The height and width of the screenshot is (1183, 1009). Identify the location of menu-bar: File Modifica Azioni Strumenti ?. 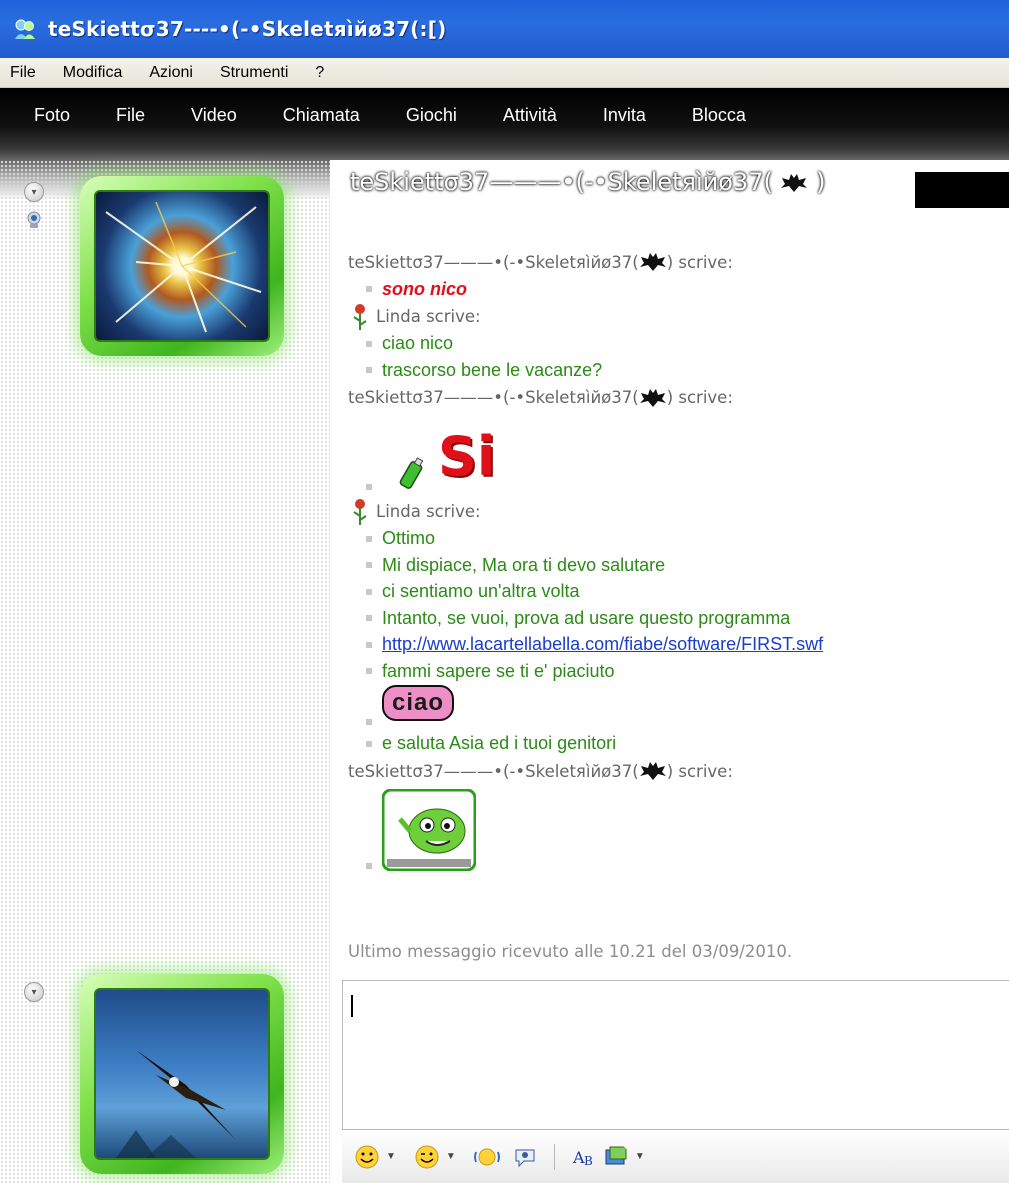
(504, 73).